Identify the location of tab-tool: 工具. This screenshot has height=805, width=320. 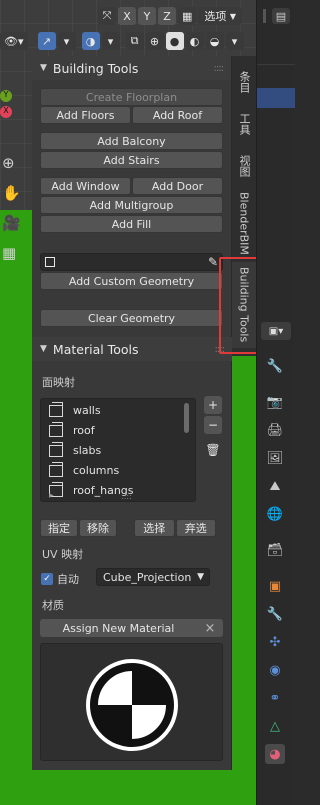
(244, 124).